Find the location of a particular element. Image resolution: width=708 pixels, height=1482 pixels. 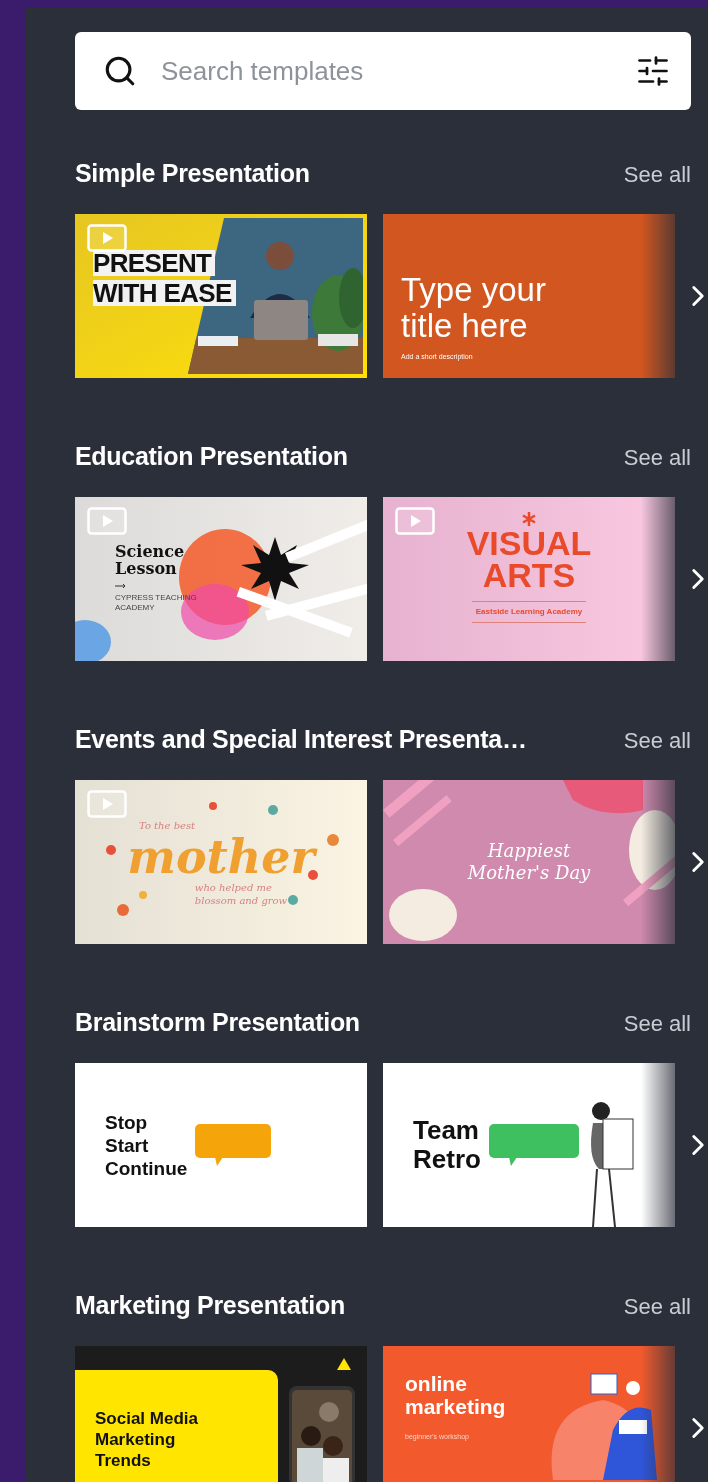

slide-text: Trends is located at coordinates (123, 1460).